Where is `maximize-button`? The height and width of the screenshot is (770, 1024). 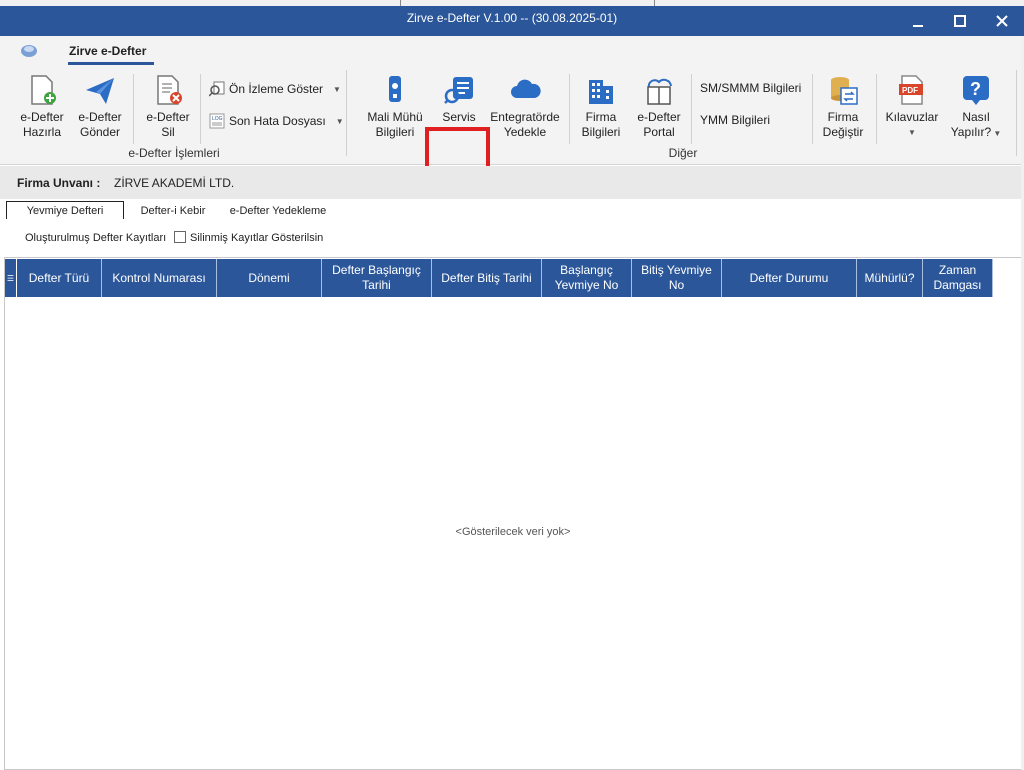 maximize-button is located at coordinates (960, 21).